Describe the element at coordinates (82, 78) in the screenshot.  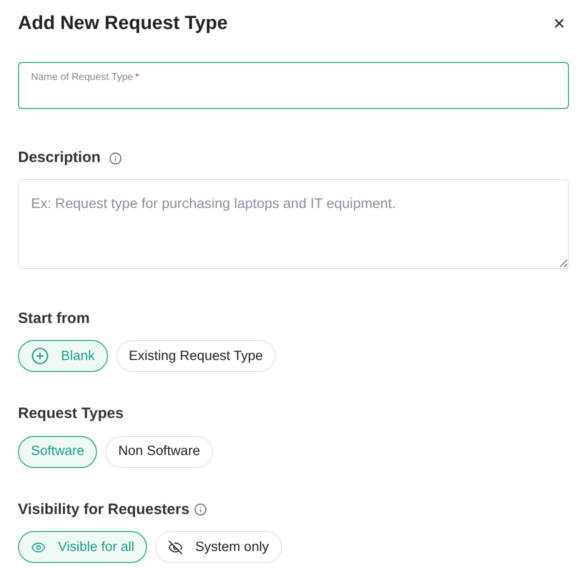
I see `field-label: Name of Request Type` at that location.